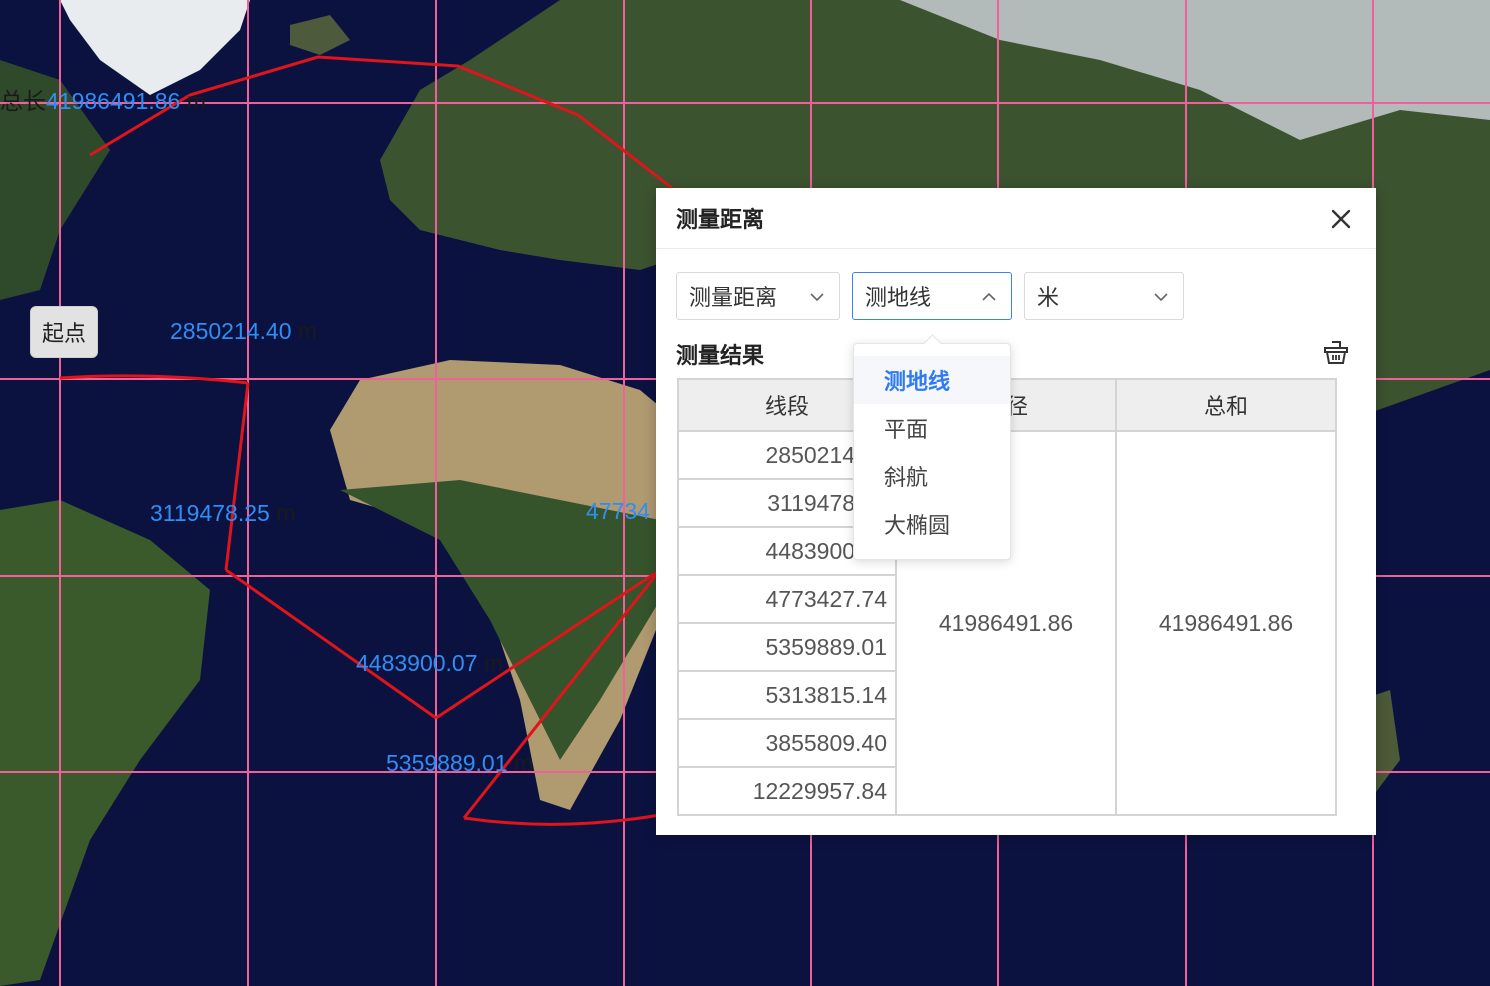 This screenshot has height=986, width=1490. Describe the element at coordinates (1341, 219) in the screenshot. I see `close-icon` at that location.